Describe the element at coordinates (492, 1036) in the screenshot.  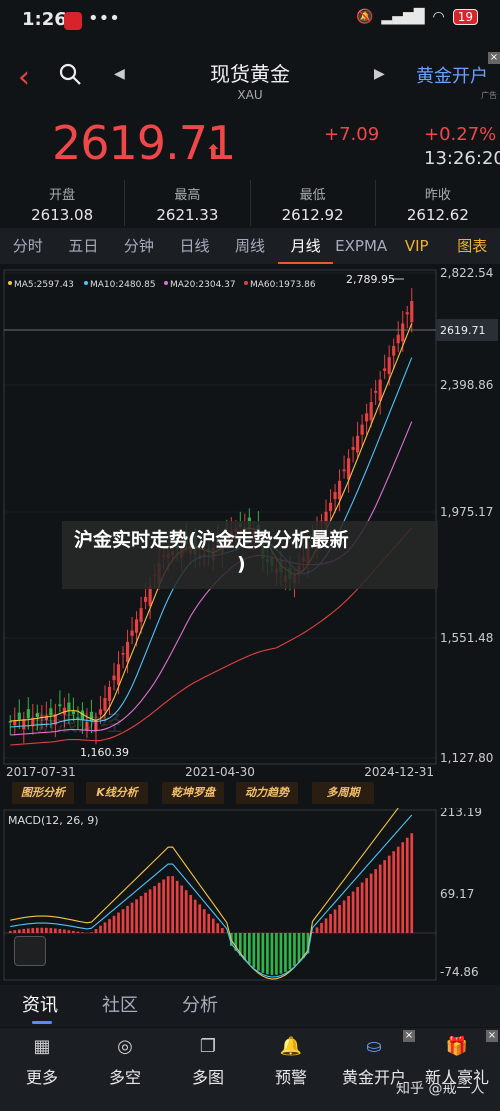
I see `close-promo-icon-2: ×` at that location.